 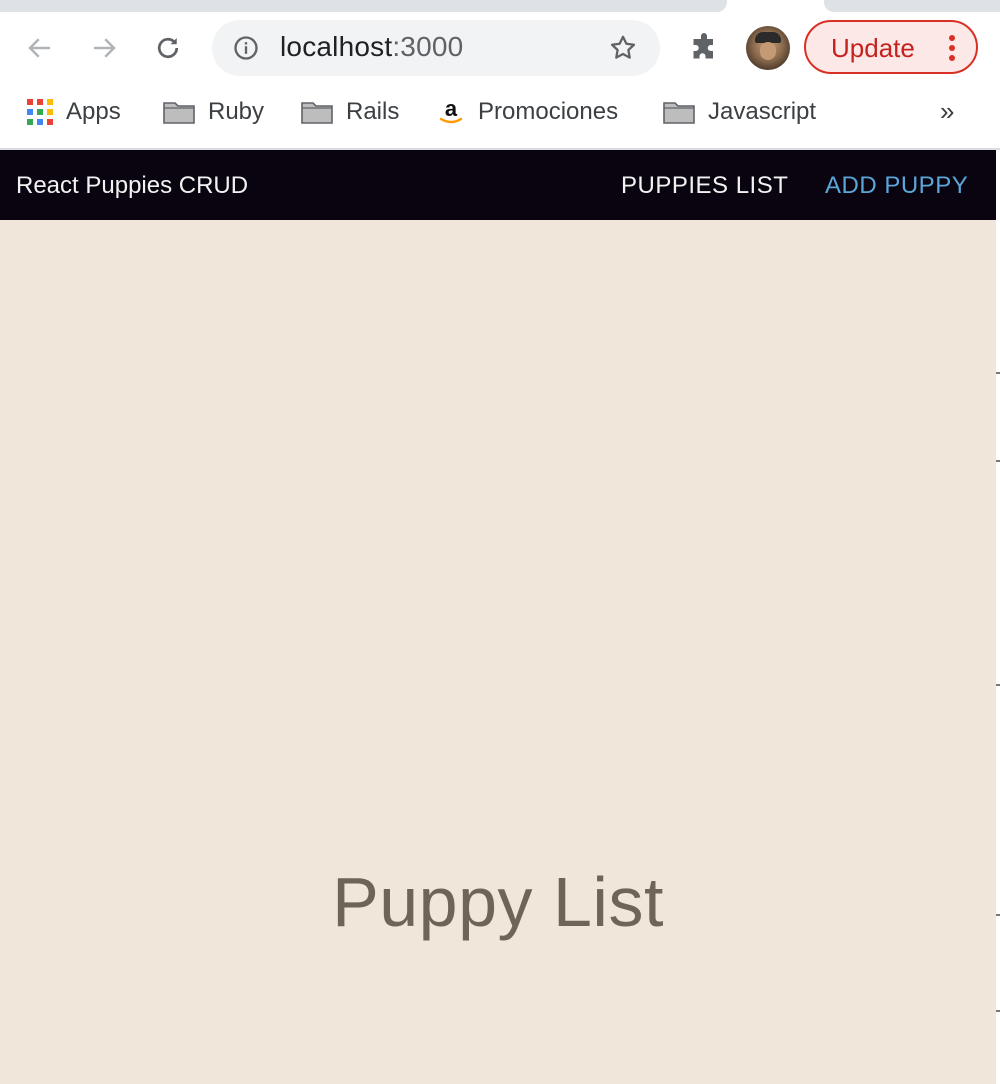 I want to click on bookmark-apps: Apps, so click(x=73, y=112).